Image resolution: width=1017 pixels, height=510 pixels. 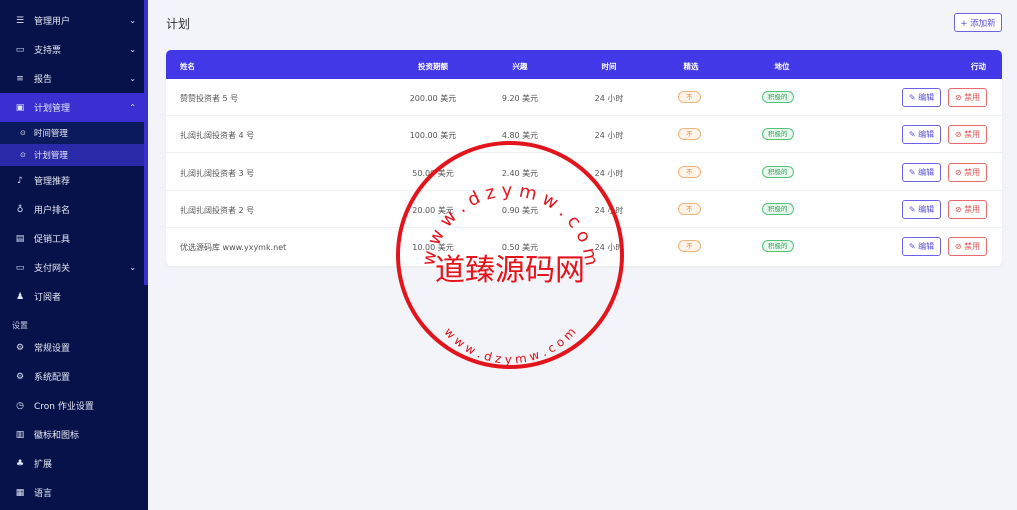 I want to click on sidebar-item-language: ▦ 语言, so click(x=74, y=492).